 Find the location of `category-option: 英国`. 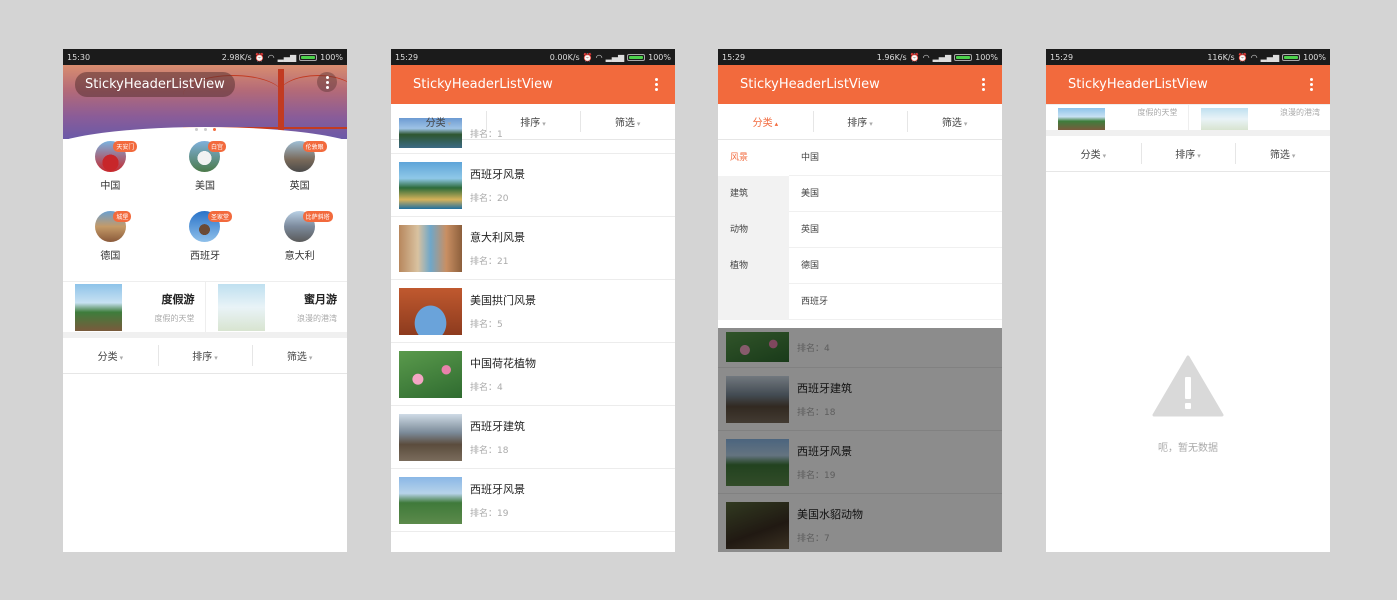

category-option: 英国 is located at coordinates (895, 230).